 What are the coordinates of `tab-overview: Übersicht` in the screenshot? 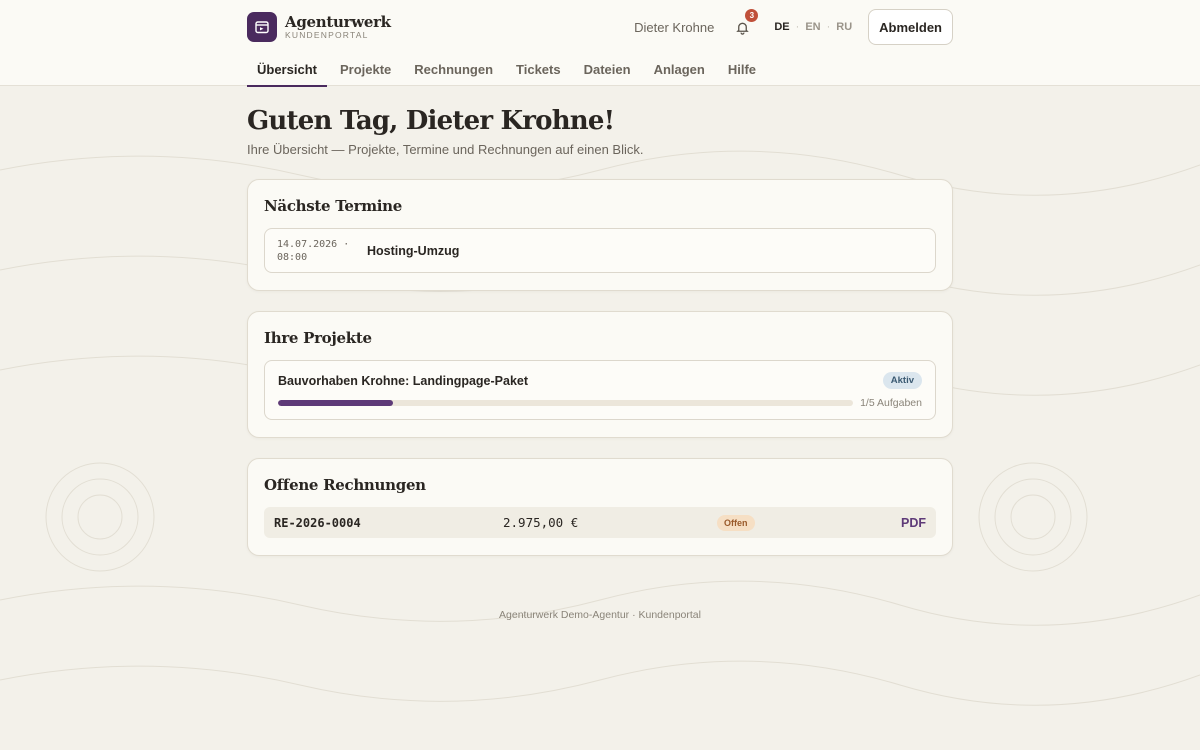 It's located at (287, 74).